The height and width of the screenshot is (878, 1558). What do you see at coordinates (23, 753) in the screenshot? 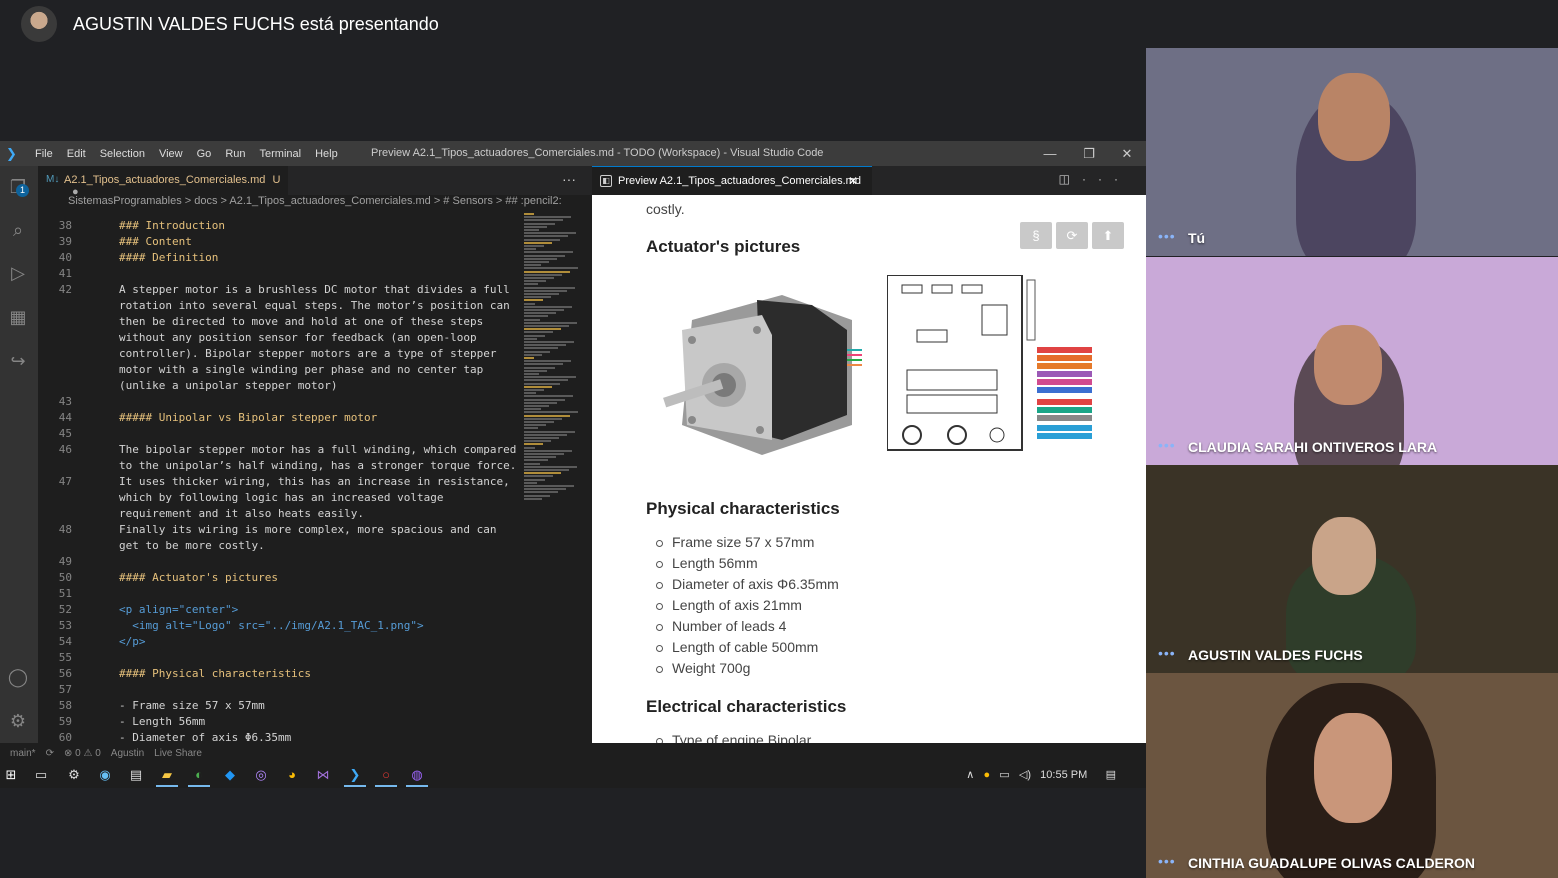
I see `branch-status: main*` at bounding box center [23, 753].